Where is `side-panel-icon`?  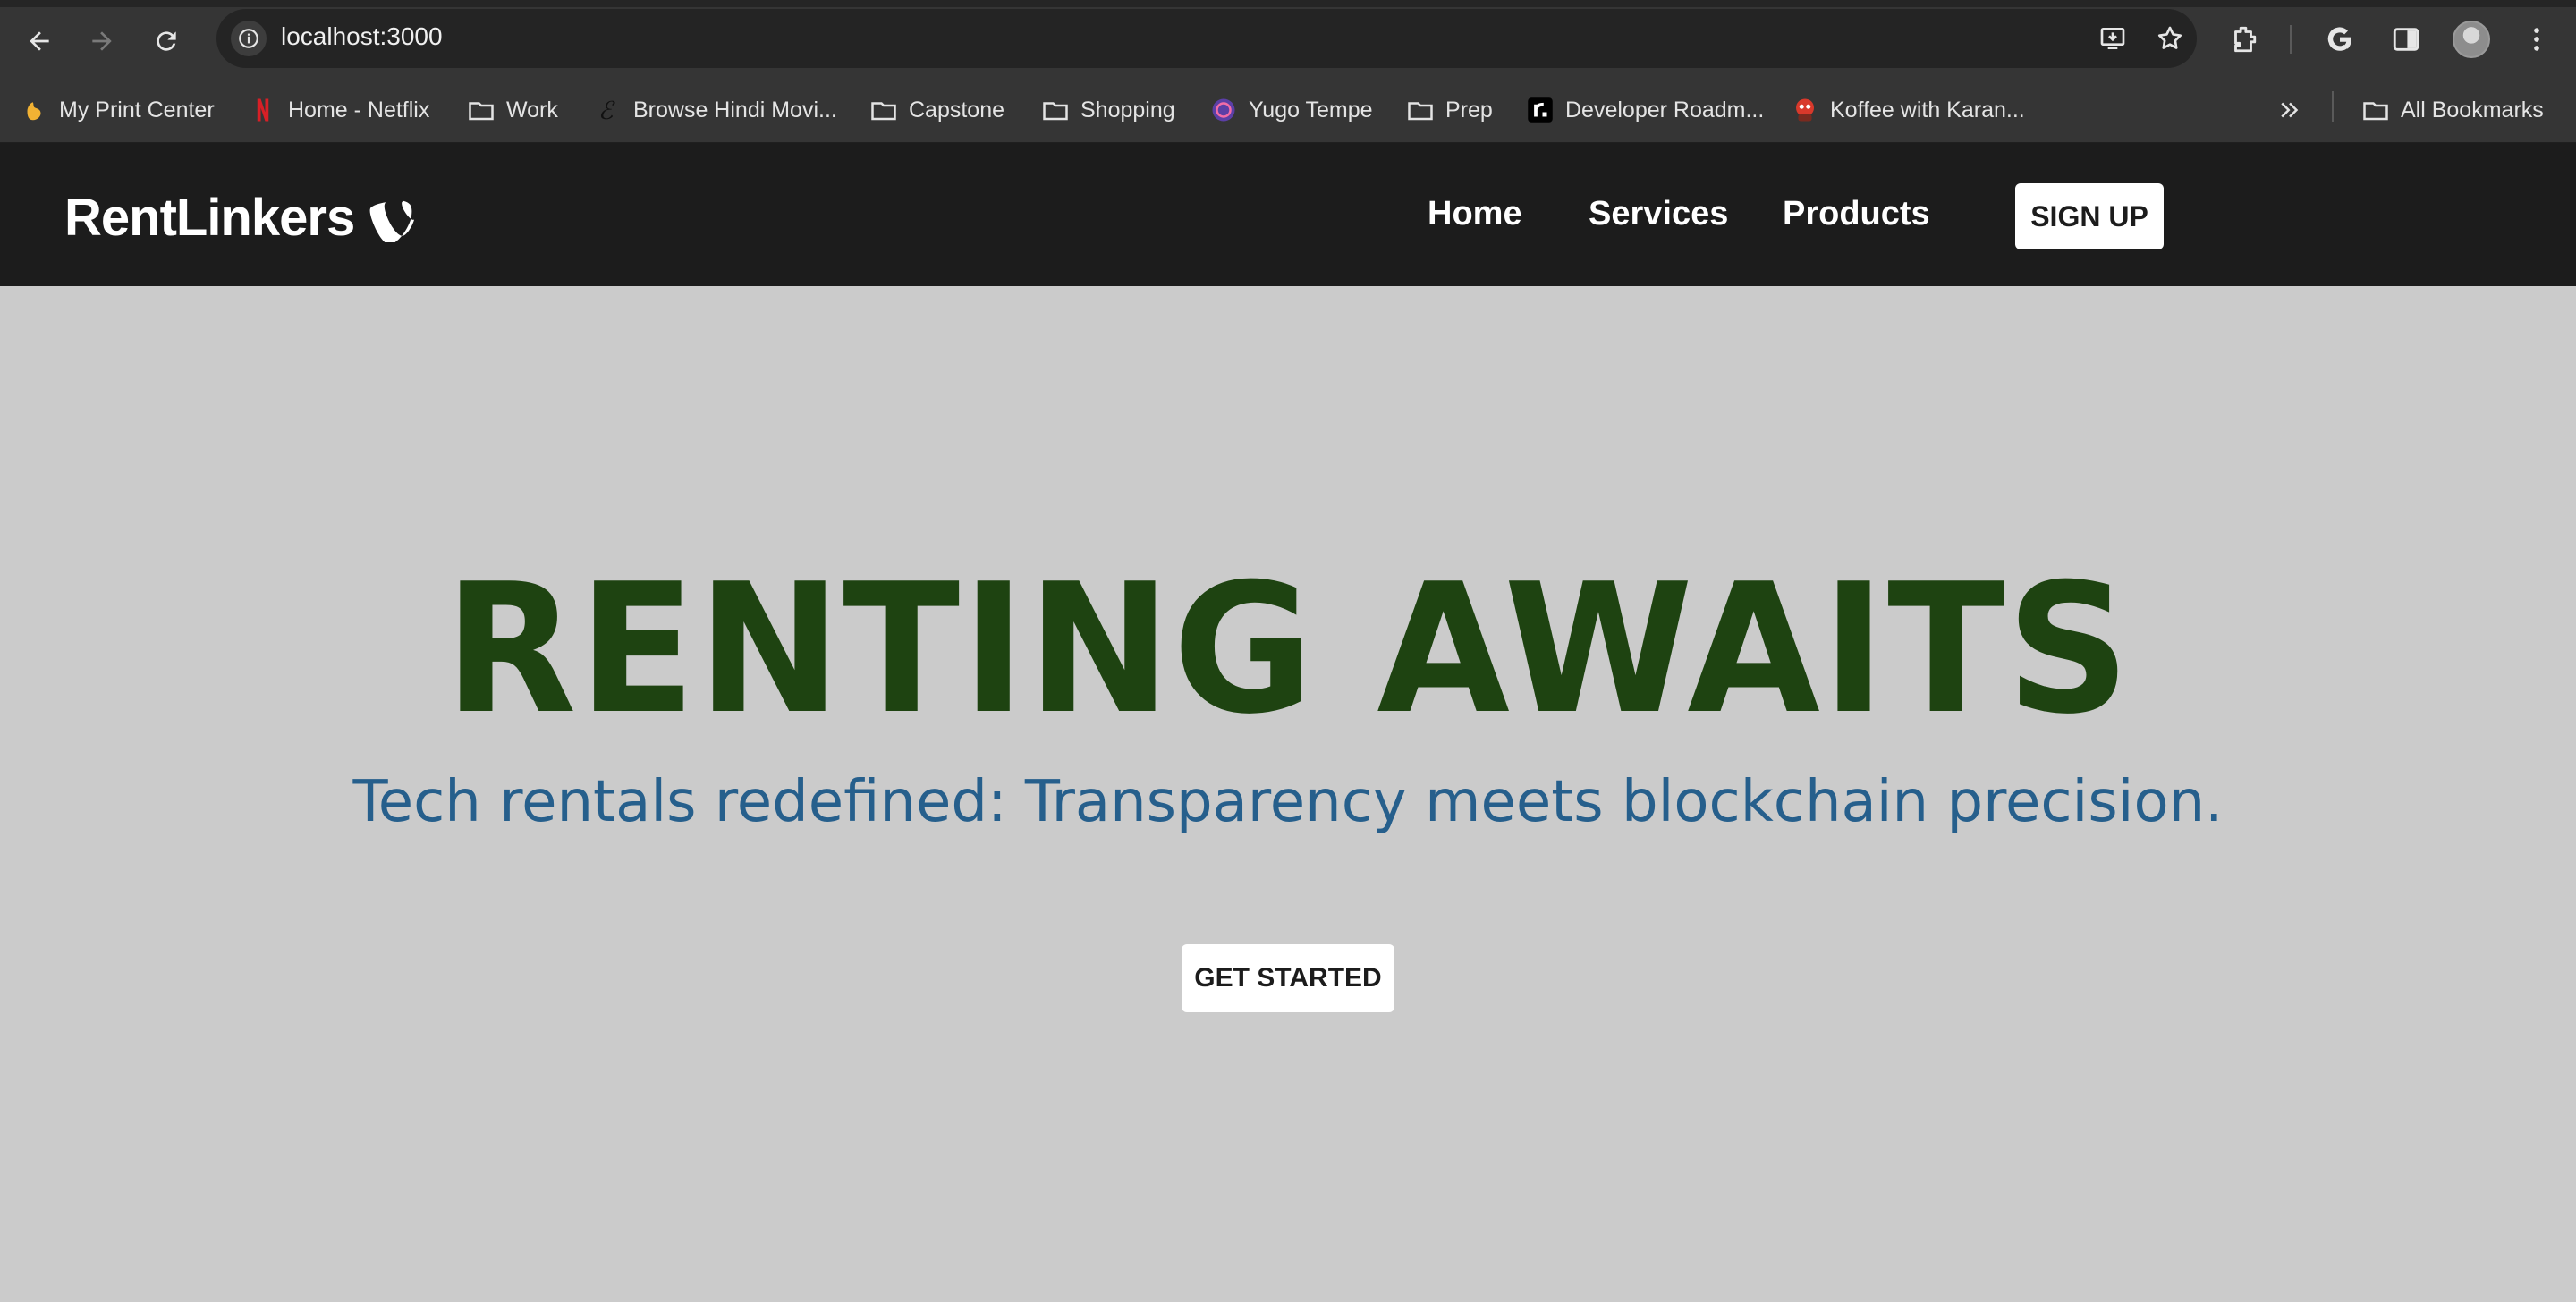
side-panel-icon is located at coordinates (2406, 39).